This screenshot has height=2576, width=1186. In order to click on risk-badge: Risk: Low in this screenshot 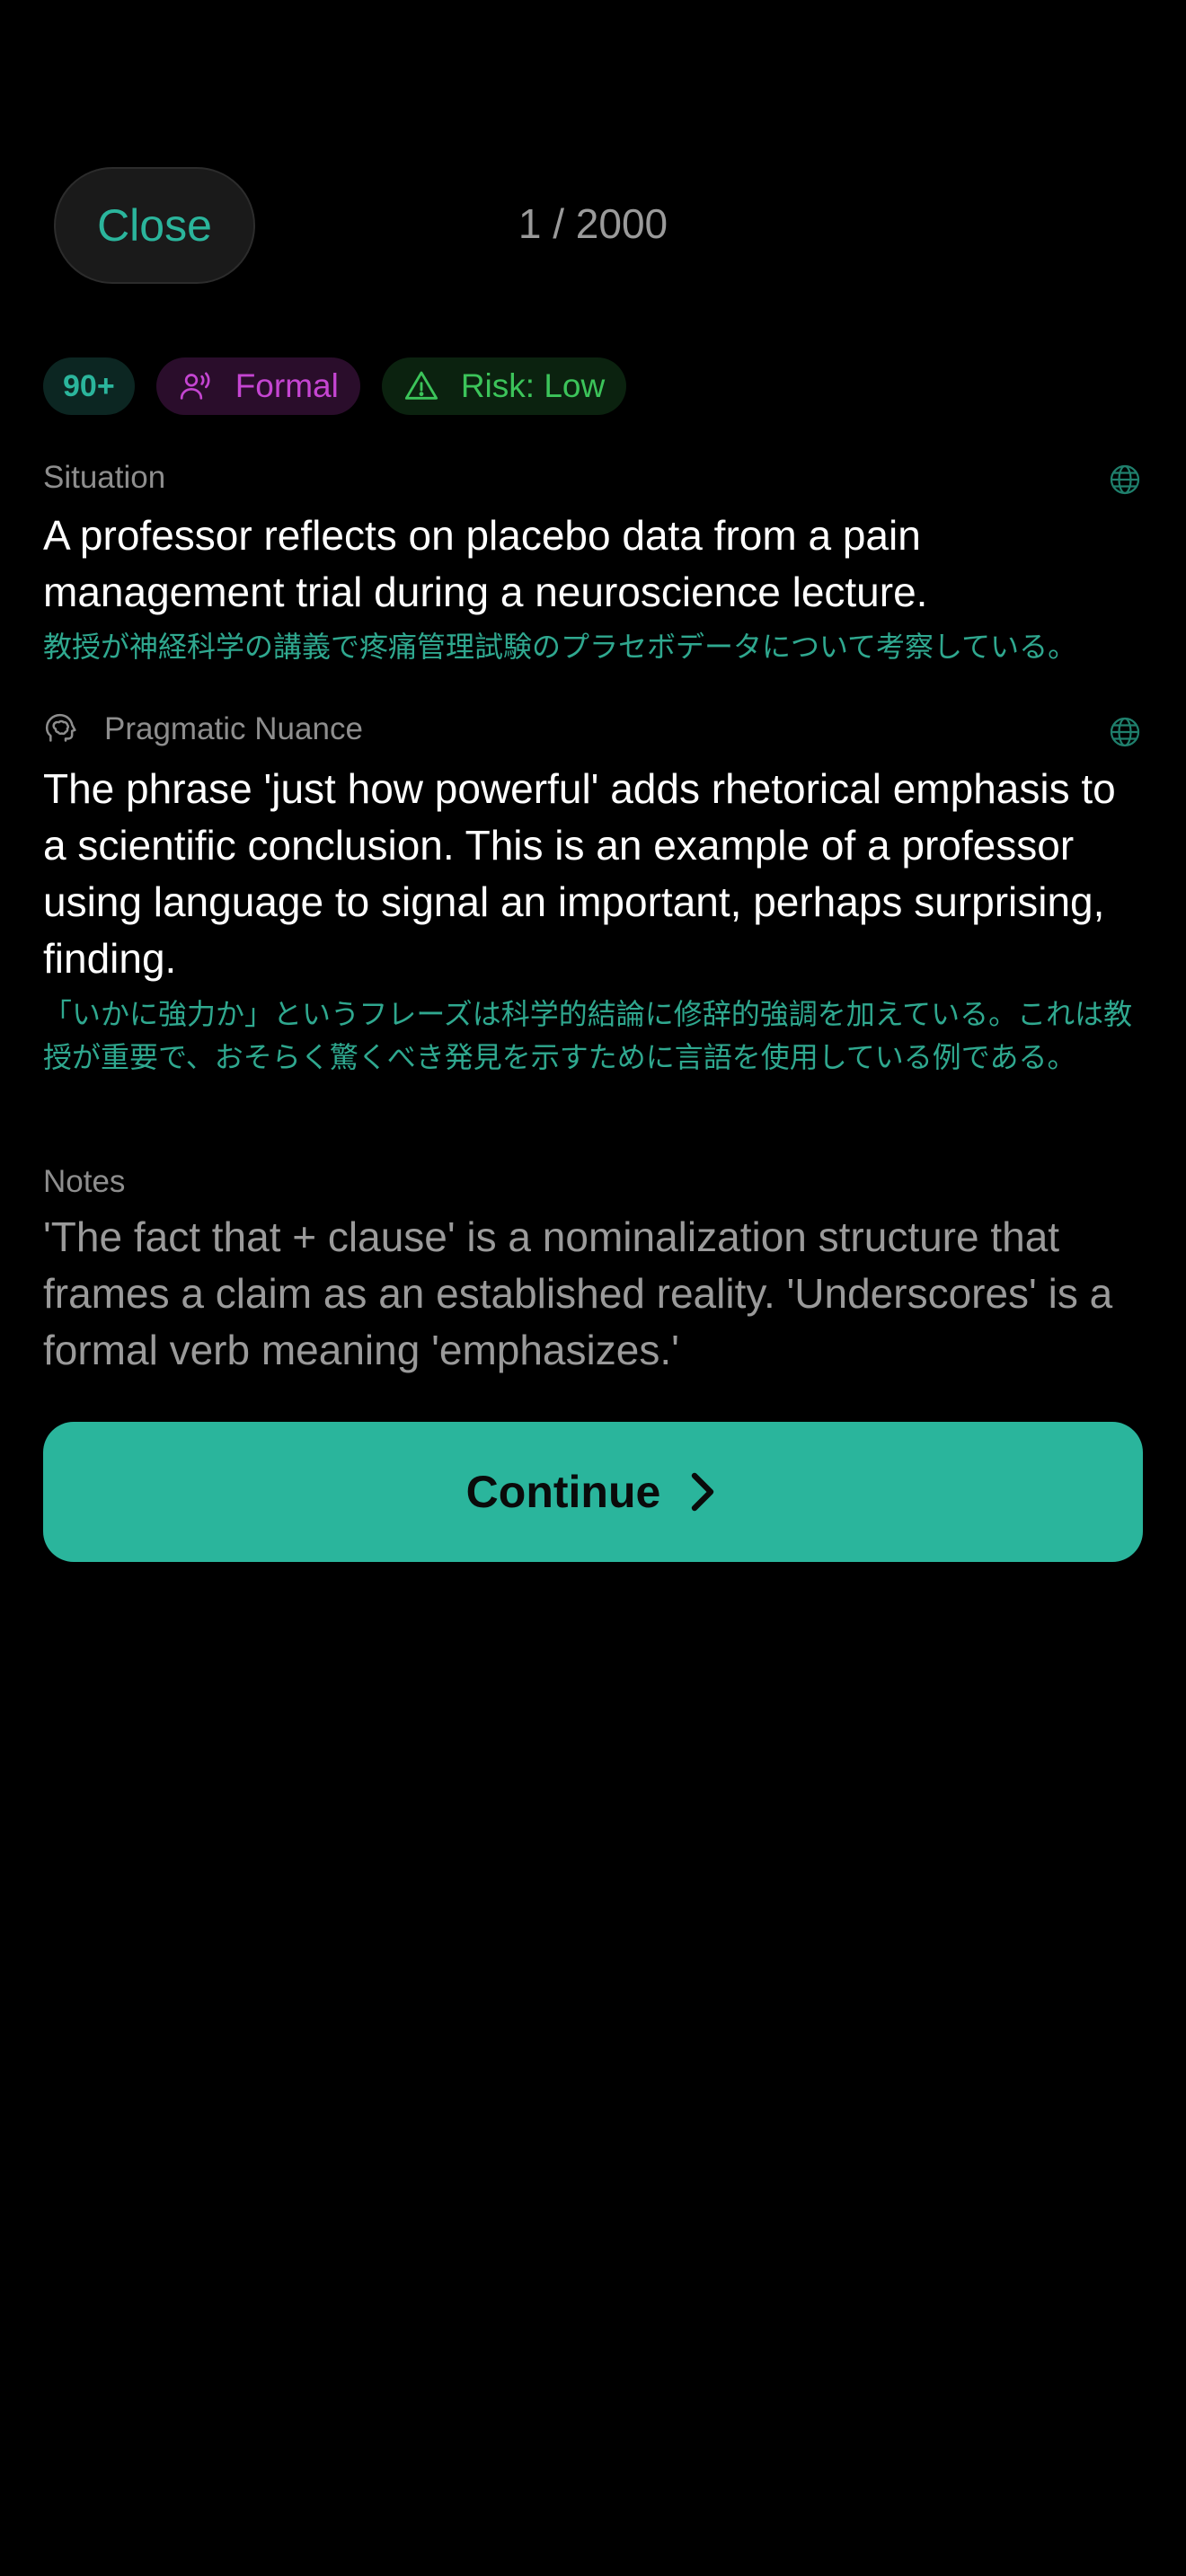, I will do `click(504, 386)`.